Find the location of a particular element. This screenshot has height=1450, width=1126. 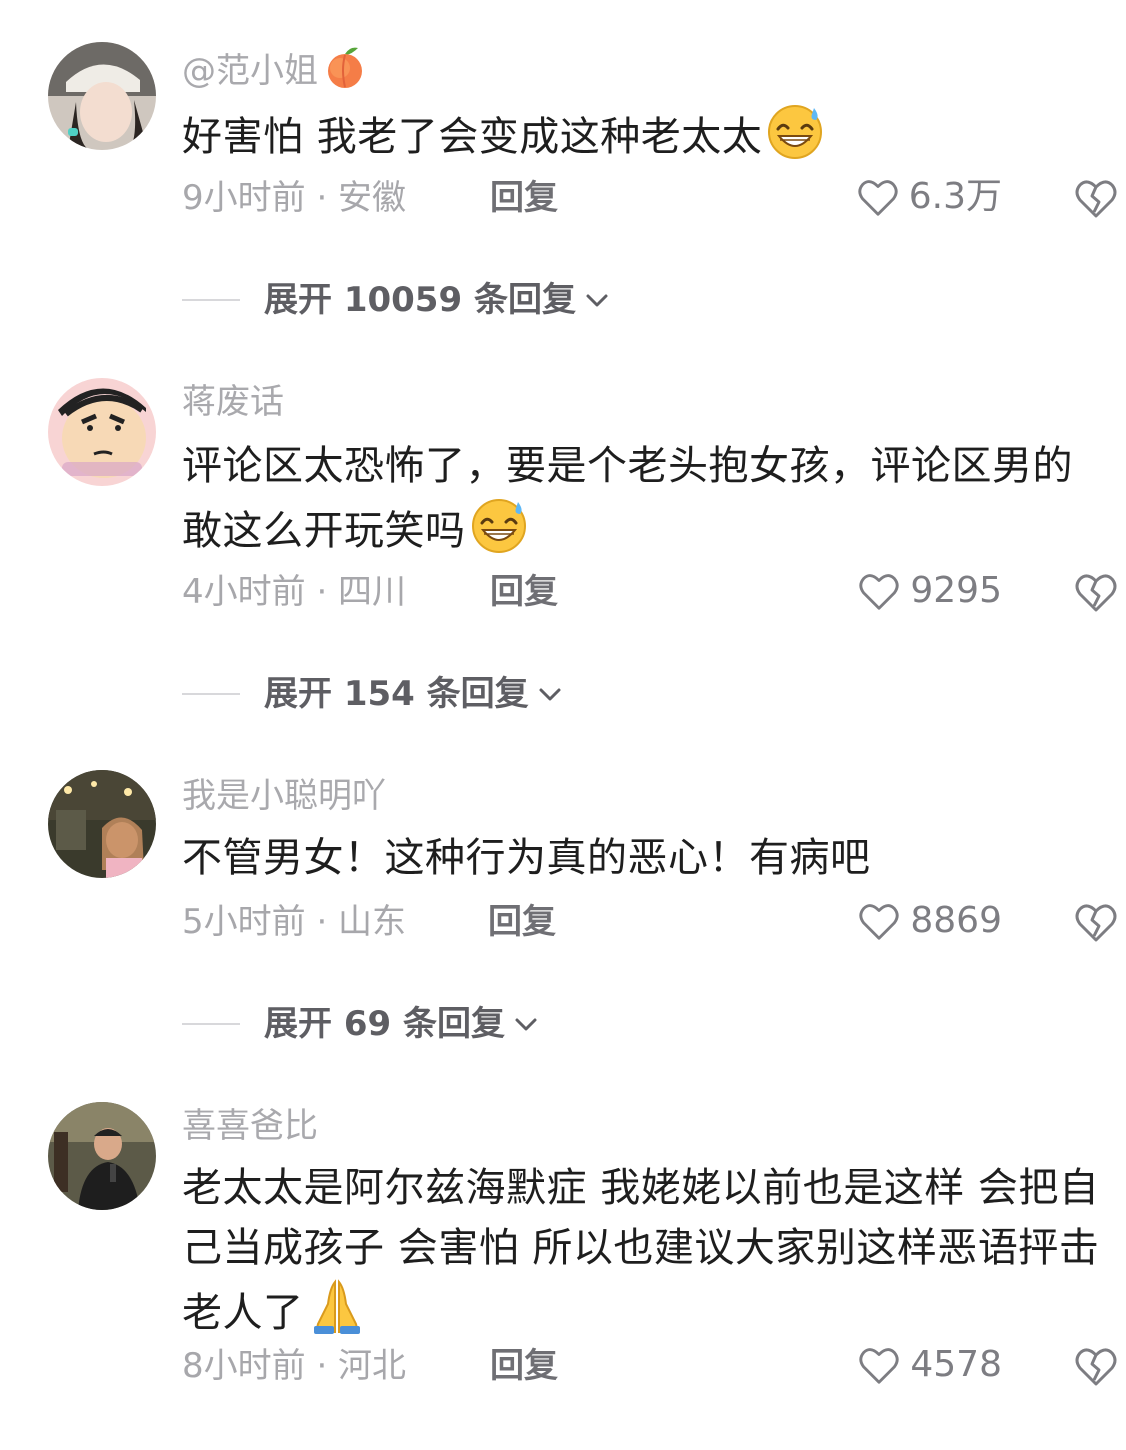

username: 我是小聪明吖 is located at coordinates (284, 796).